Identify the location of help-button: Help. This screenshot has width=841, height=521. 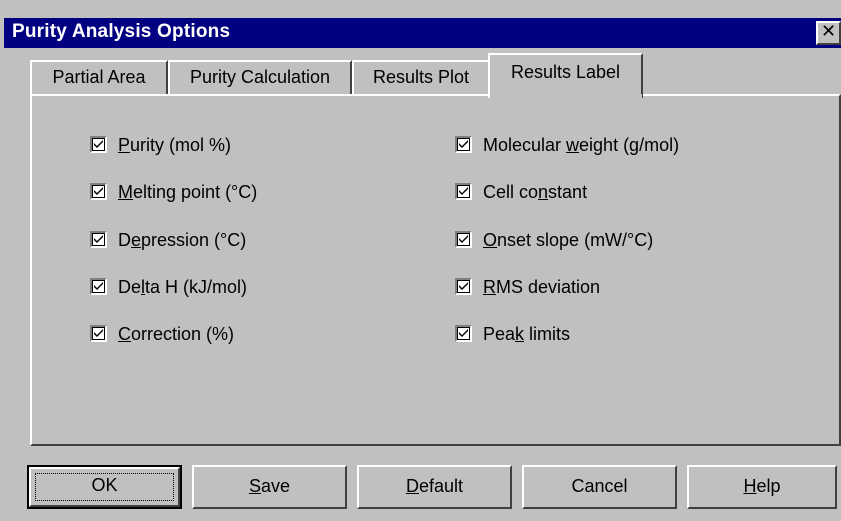
(762, 487).